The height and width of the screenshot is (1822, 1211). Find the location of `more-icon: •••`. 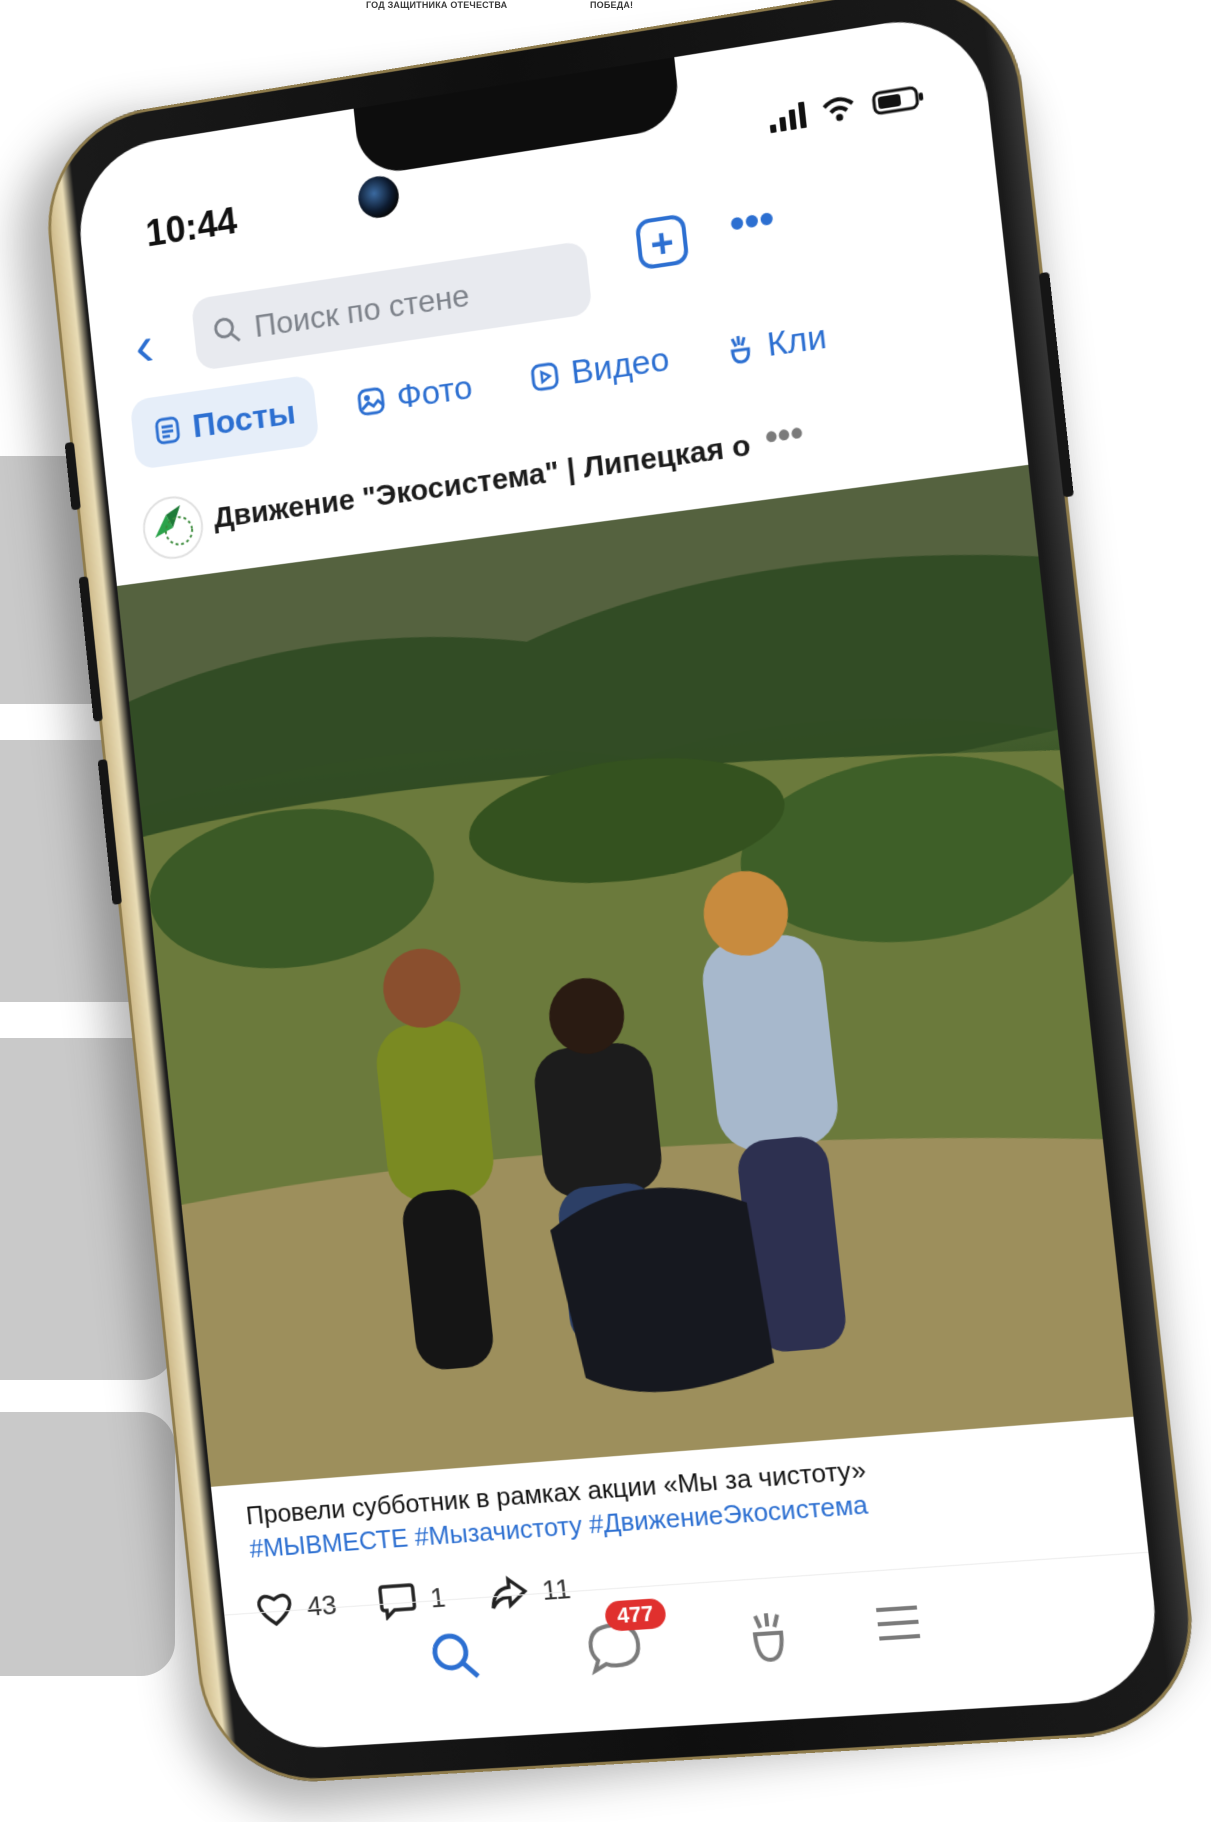

more-icon: ••• is located at coordinates (751, 221).